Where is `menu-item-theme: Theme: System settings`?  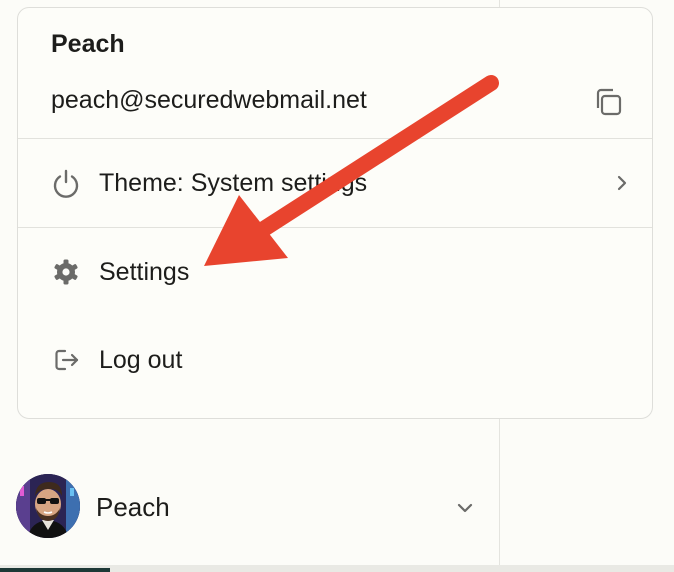 menu-item-theme: Theme: System settings is located at coordinates (335, 183).